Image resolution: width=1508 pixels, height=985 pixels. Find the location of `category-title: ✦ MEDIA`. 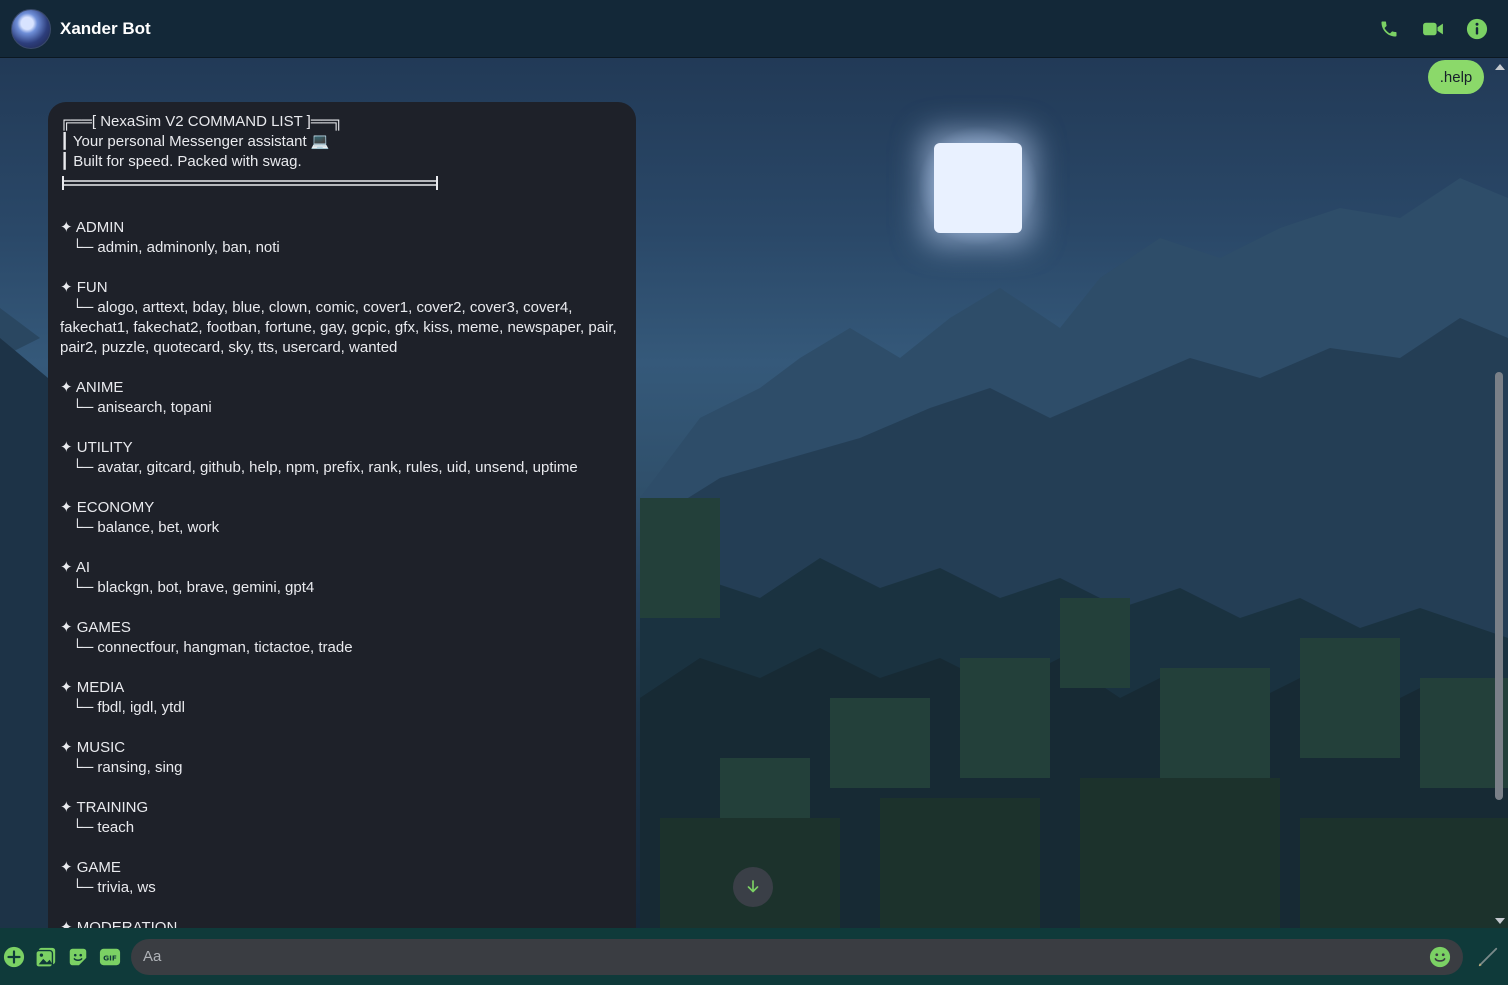

category-title: ✦ MEDIA is located at coordinates (92, 687).